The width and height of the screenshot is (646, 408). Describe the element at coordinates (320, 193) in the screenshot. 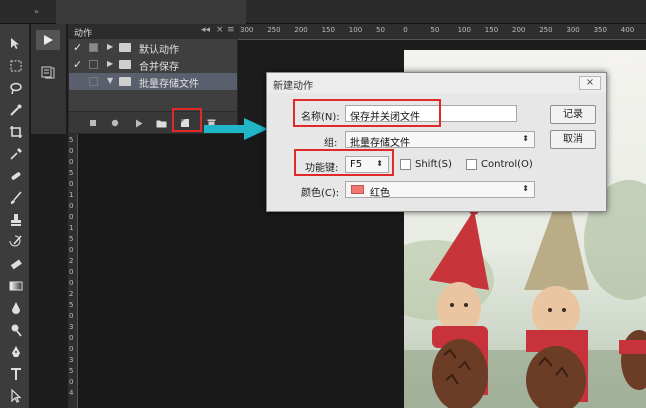

I see `color-label: 颜色(C):` at that location.